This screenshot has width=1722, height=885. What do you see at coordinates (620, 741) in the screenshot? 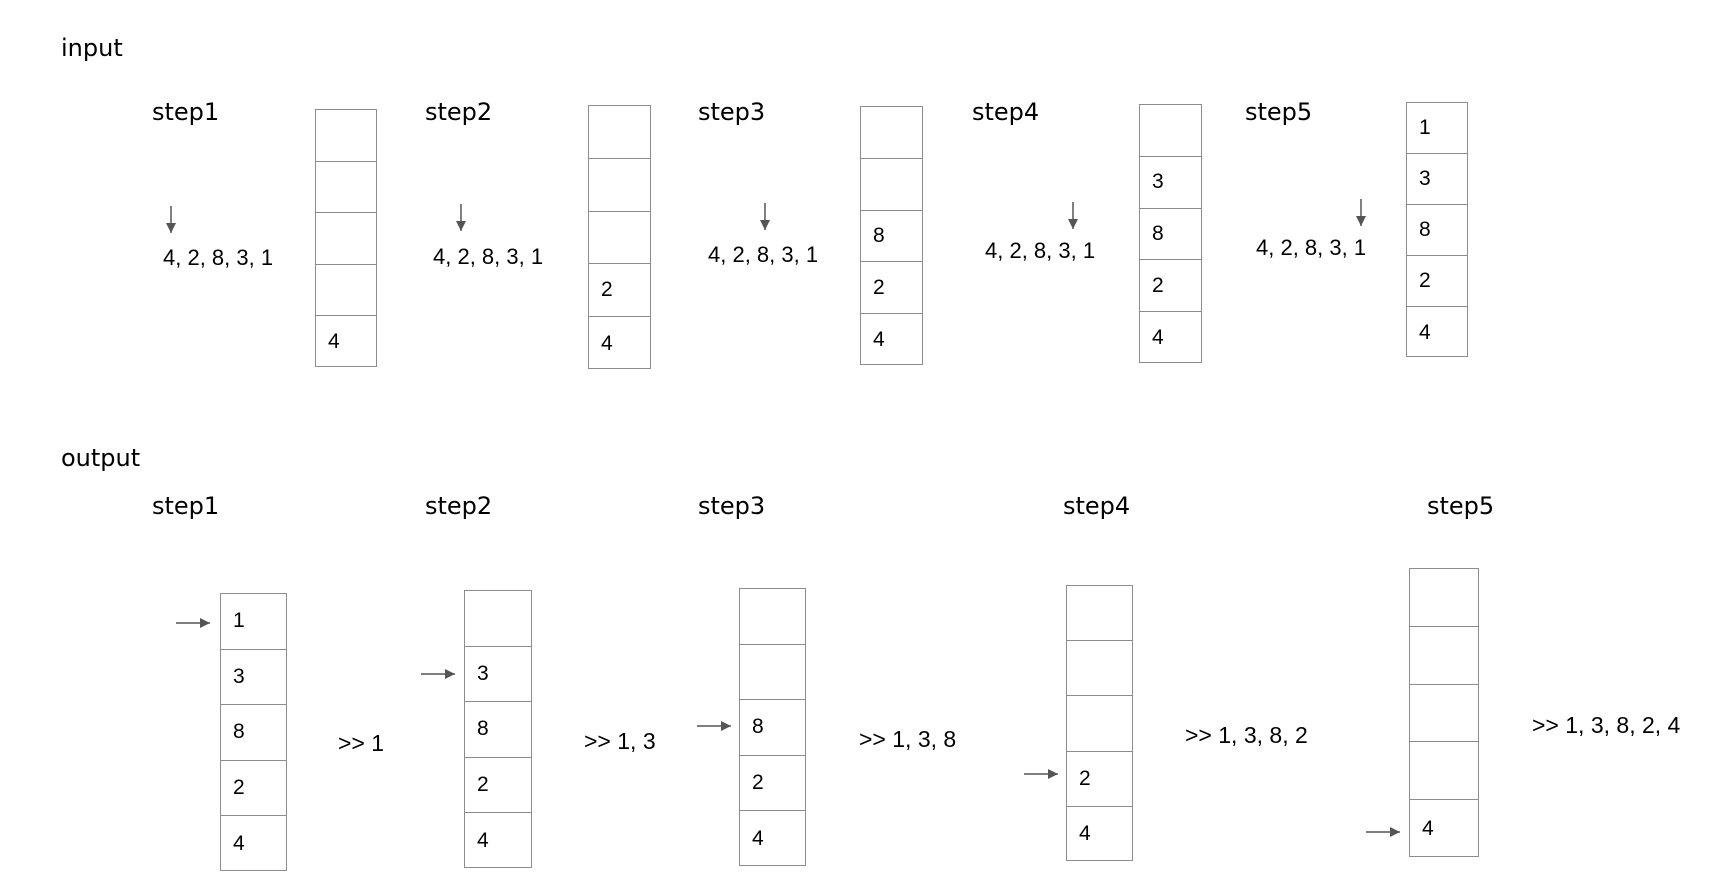
I see `output-result: >> 1, 3` at bounding box center [620, 741].